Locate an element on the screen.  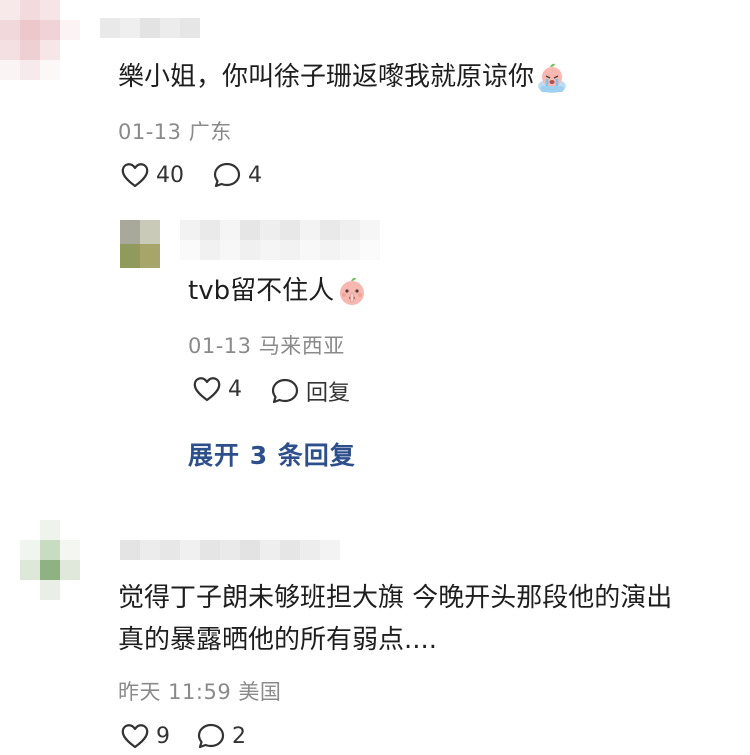
like-button: 9 is located at coordinates (145, 736).